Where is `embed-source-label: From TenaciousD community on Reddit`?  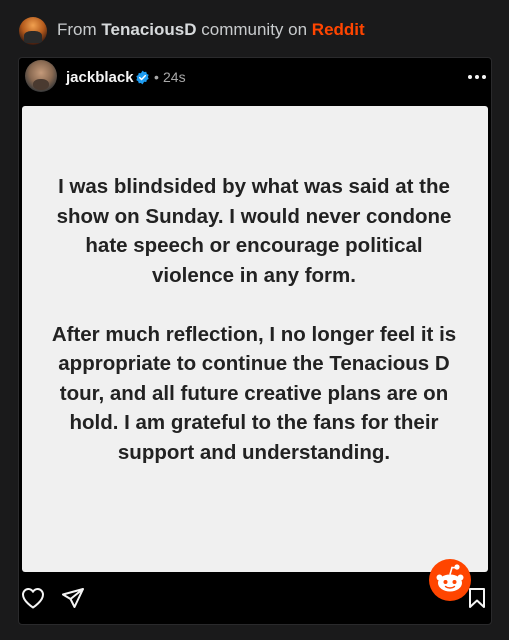
embed-source-label: From TenaciousD community on Reddit is located at coordinates (211, 30).